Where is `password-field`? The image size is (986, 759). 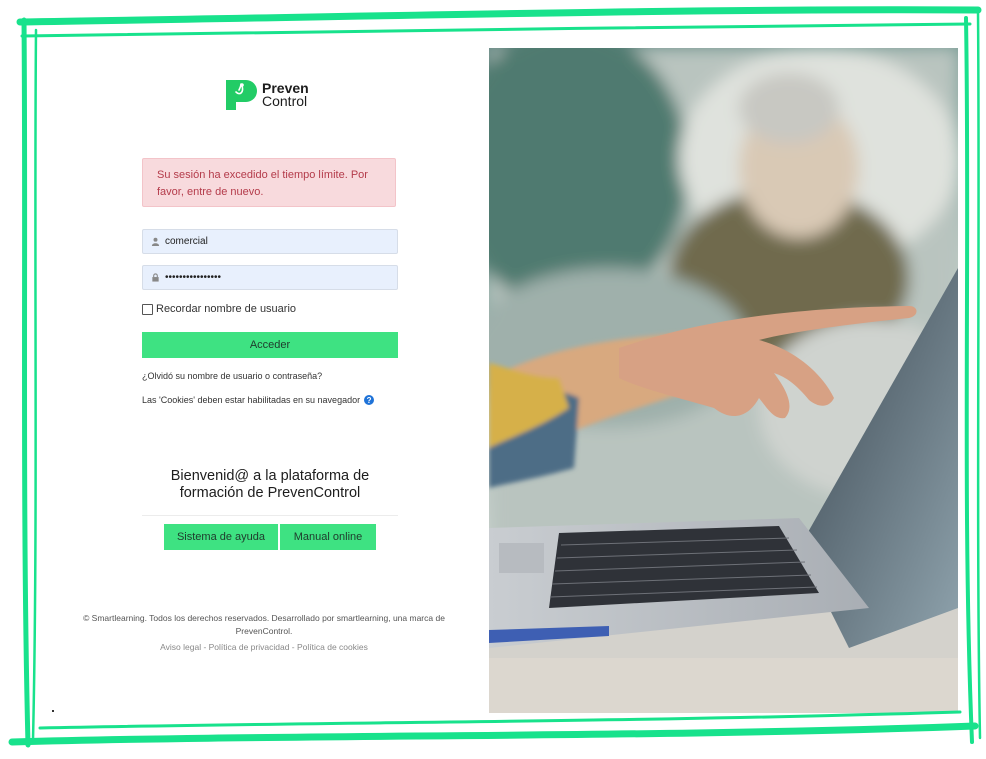 password-field is located at coordinates (270, 277).